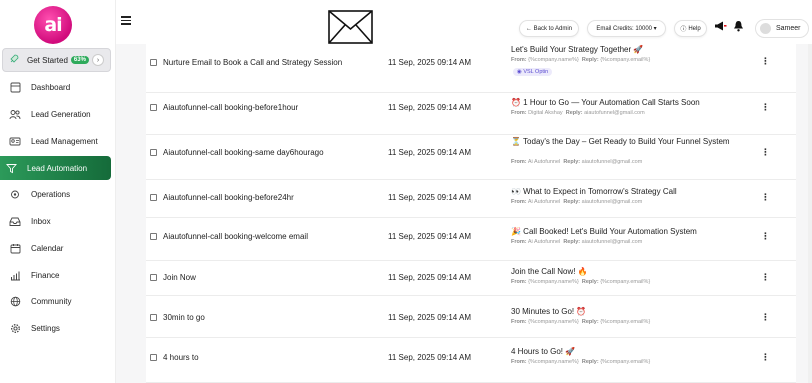  What do you see at coordinates (738, 26) in the screenshot?
I see `bell-icon` at bounding box center [738, 26].